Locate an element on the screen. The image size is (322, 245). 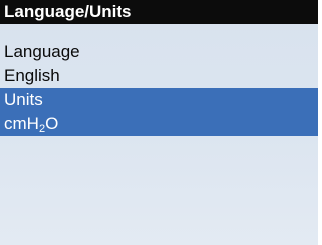
title-bar: Language/Units is located at coordinates (159, 12).